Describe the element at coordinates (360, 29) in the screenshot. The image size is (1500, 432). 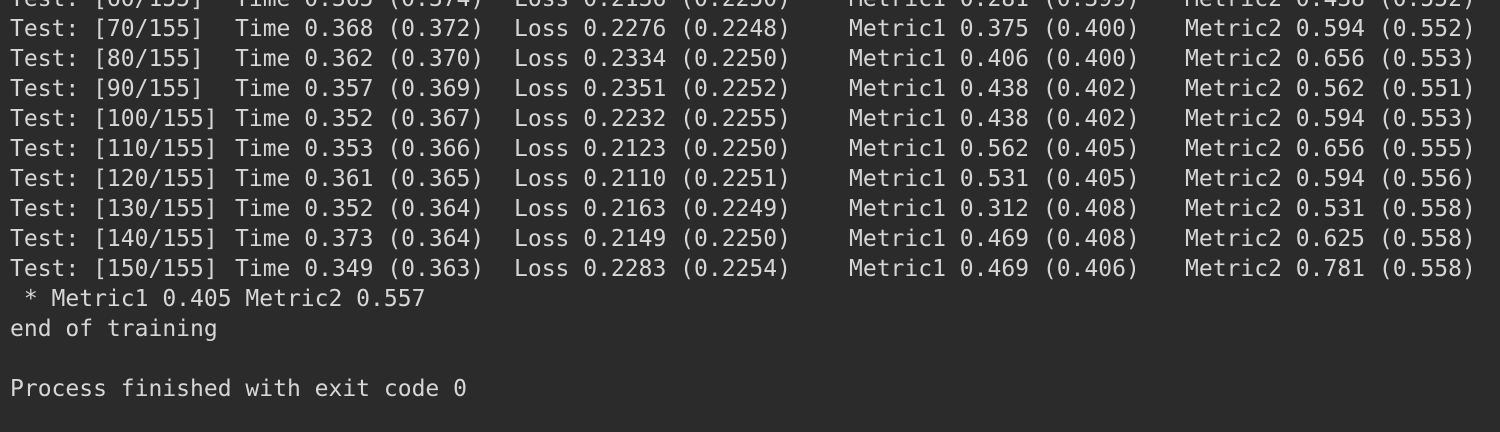
I see `time-value: Time 0.368 (0.372)` at that location.